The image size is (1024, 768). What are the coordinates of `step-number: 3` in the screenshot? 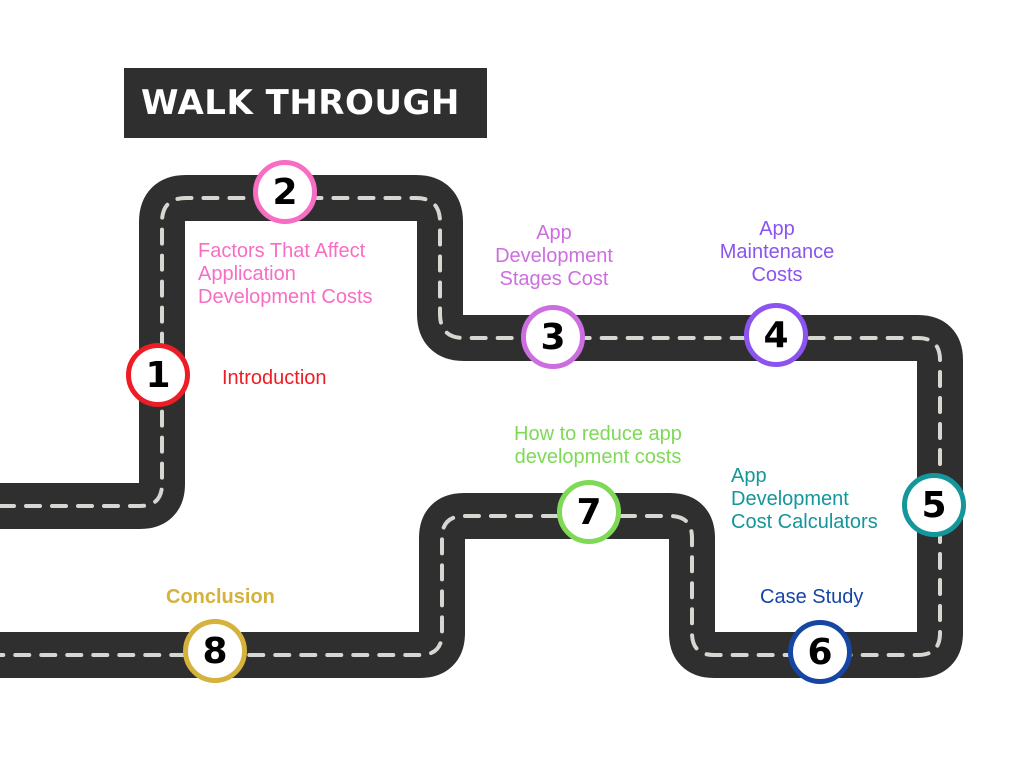 It's located at (553, 337).